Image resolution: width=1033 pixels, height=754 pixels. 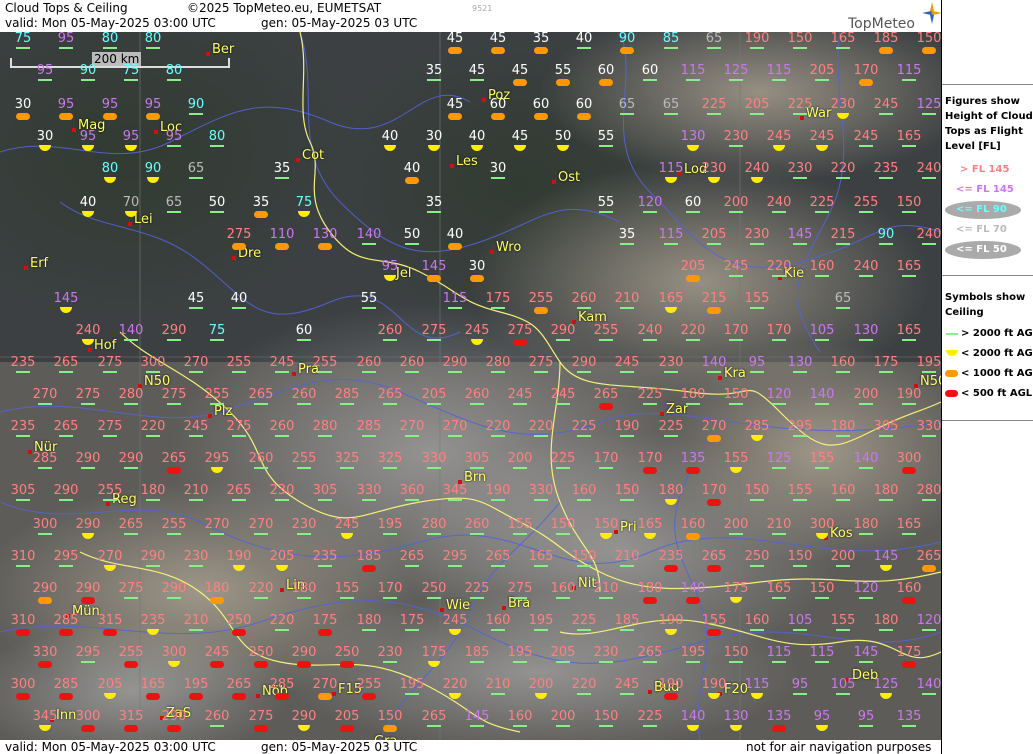 I want to click on city-label: Zar, so click(x=677, y=409).